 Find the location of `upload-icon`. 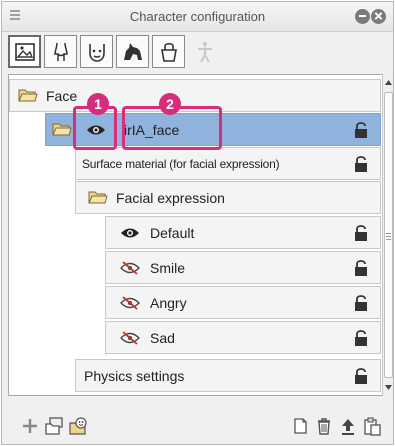

upload-icon is located at coordinates (348, 427).